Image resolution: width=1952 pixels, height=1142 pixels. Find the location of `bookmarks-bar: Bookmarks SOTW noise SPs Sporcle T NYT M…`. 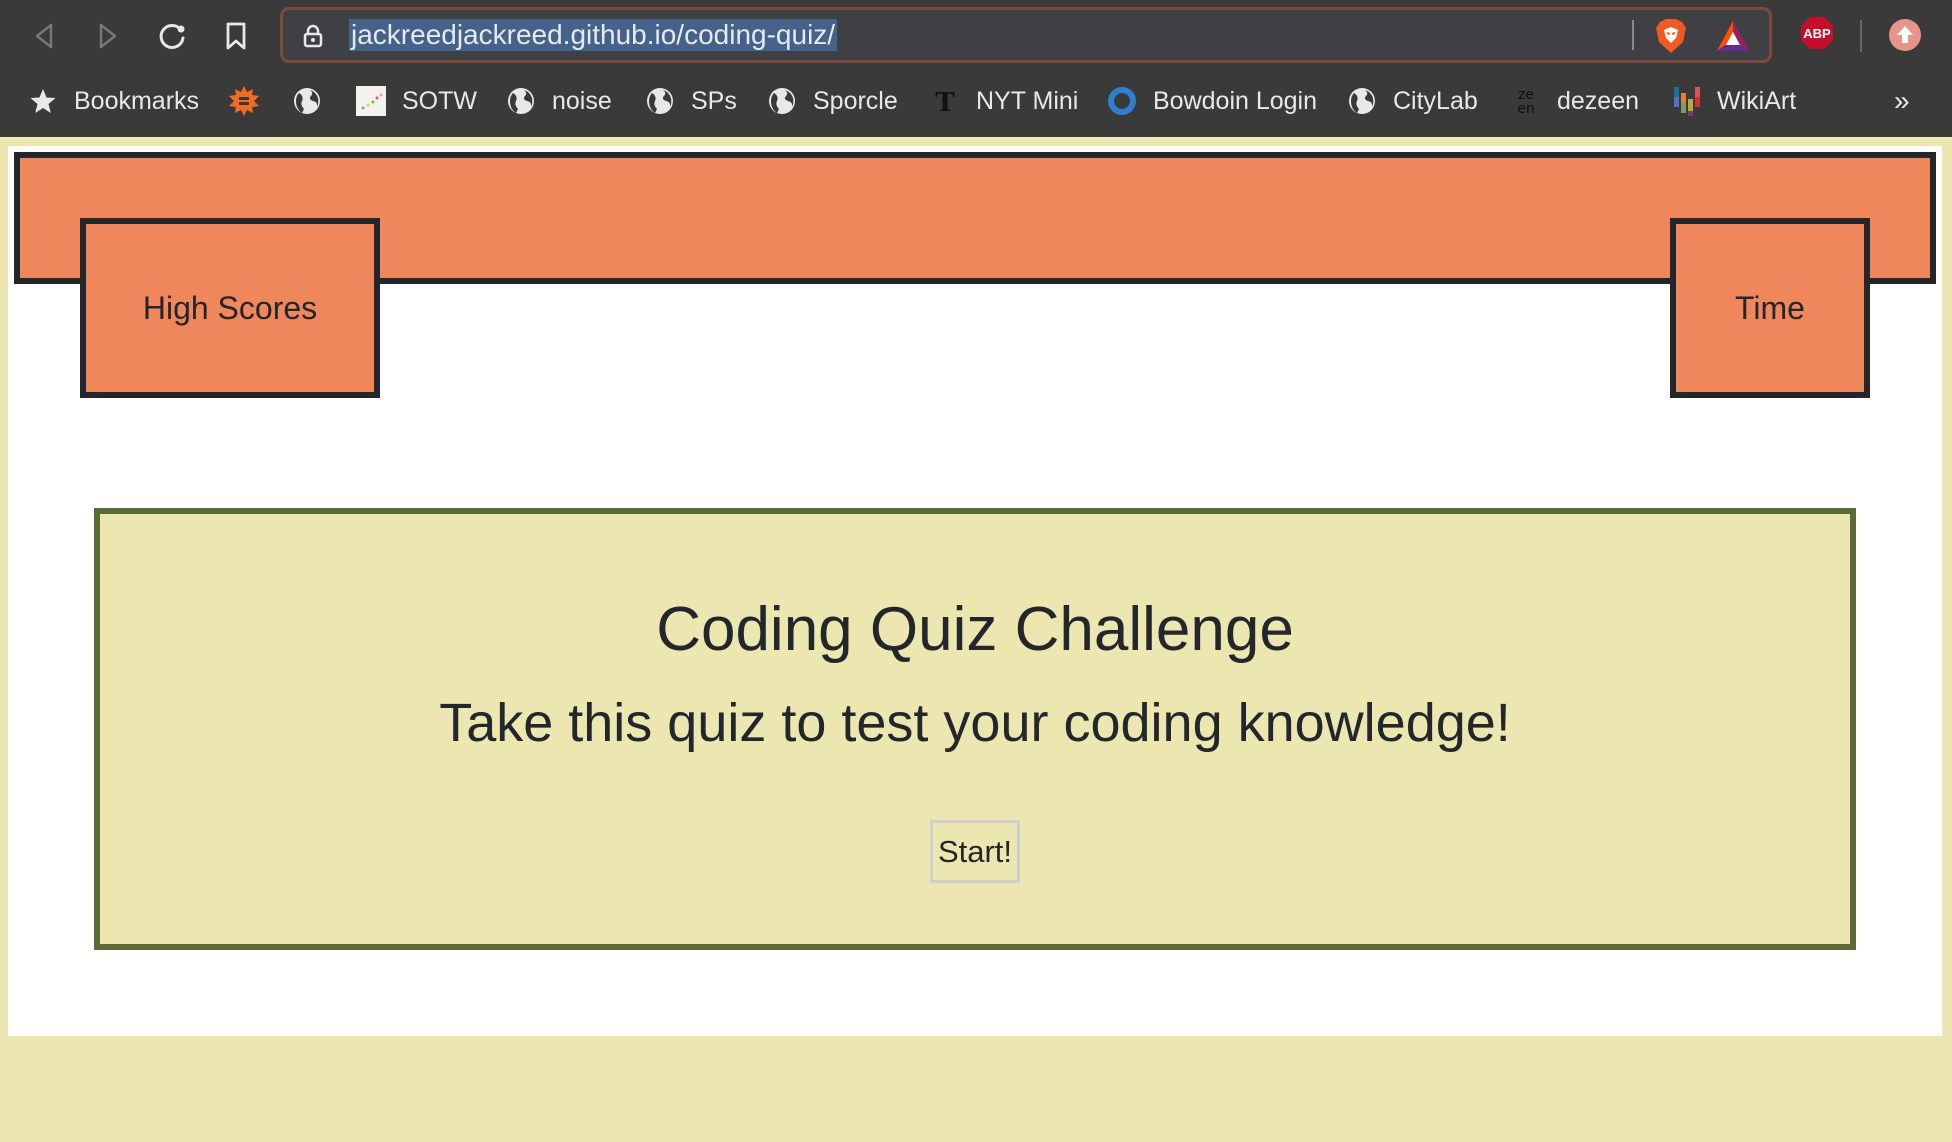

bookmarks-bar: Bookmarks SOTW noise SPs Sporcle T NYT M… is located at coordinates (976, 101).